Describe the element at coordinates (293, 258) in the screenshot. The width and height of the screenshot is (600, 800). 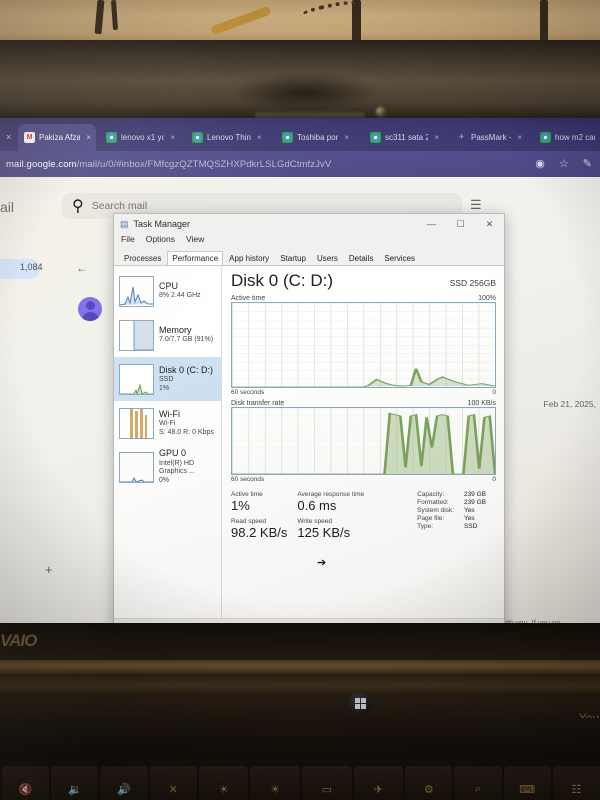
I see `tab-startup: Startup` at that location.